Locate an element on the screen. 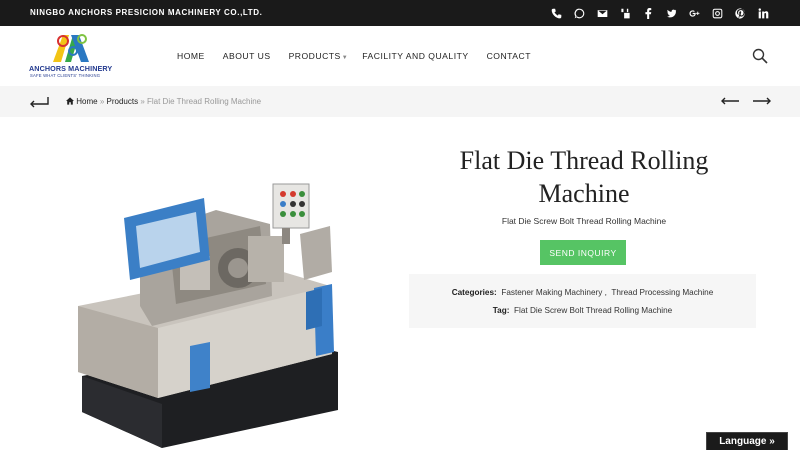 The width and height of the screenshot is (800, 450). twitter-icon is located at coordinates (671, 13).